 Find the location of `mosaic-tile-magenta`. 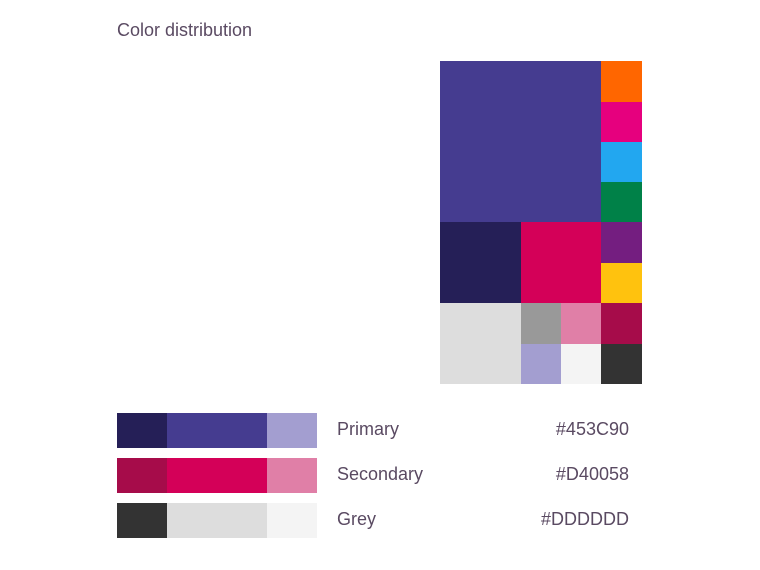

mosaic-tile-magenta is located at coordinates (621, 122).